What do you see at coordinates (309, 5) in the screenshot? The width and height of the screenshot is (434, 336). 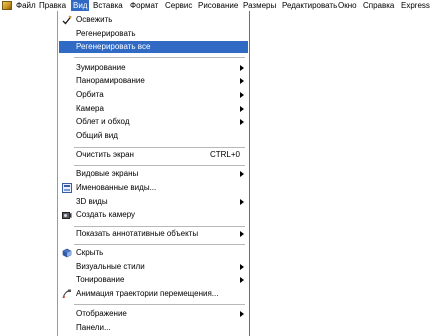 I see `menu-modify: Редактировать` at bounding box center [309, 5].